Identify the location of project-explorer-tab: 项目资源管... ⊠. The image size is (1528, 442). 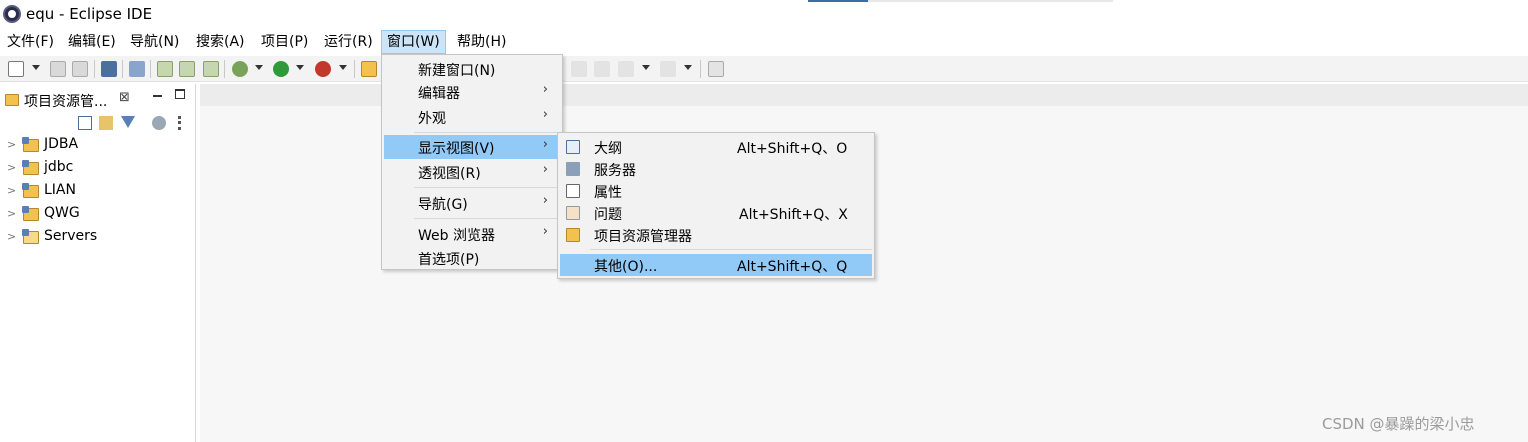
(69, 99).